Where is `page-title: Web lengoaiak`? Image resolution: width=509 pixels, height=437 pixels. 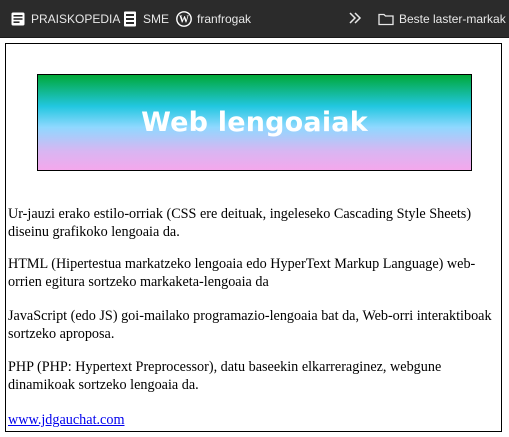 page-title: Web lengoaiak is located at coordinates (254, 122).